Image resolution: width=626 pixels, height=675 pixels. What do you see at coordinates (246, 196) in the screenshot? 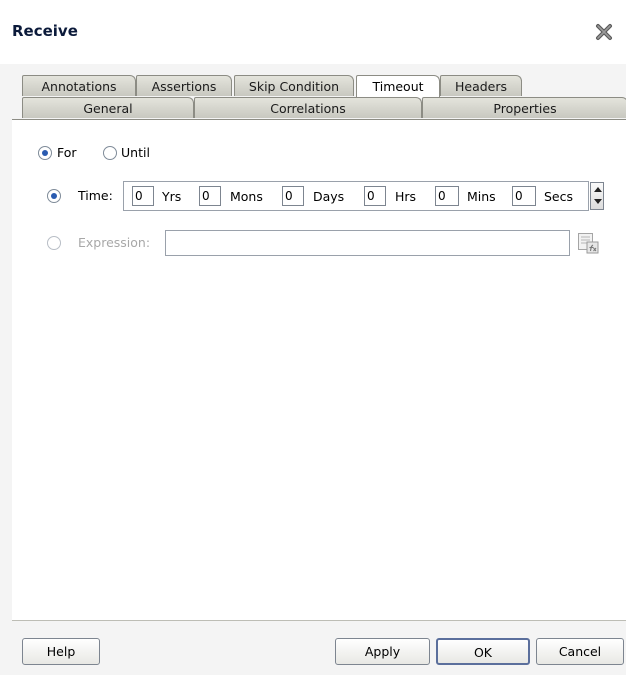
I see `months-unit: Mons` at bounding box center [246, 196].